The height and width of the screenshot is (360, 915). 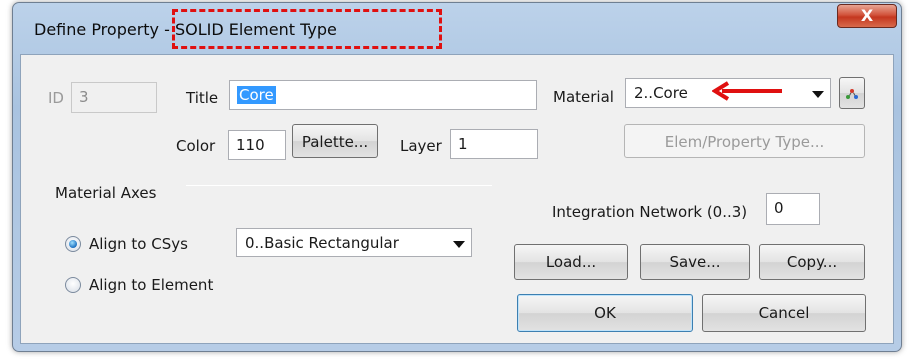 I want to click on annotation-arrow-icon, so click(x=747, y=91).